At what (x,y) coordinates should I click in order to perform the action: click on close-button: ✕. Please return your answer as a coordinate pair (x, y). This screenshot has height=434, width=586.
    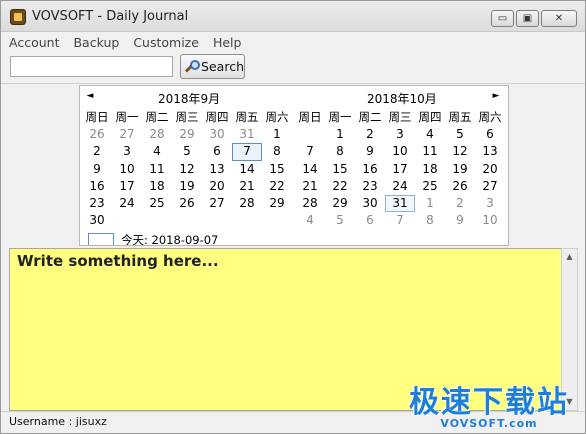
    Looking at the image, I should click on (559, 18).